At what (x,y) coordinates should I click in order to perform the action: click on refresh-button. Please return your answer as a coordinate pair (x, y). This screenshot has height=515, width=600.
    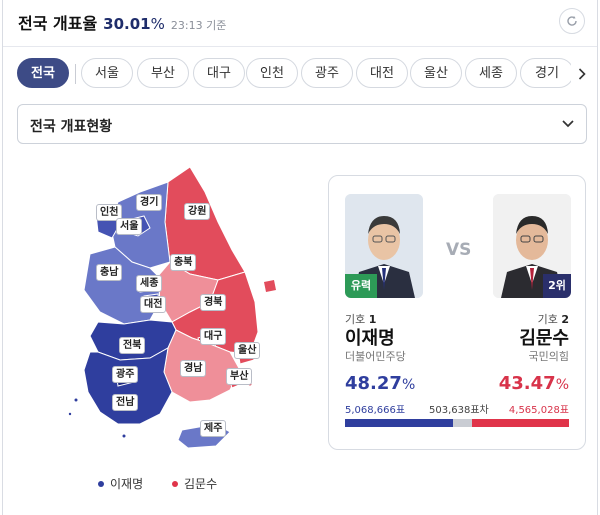
    Looking at the image, I should click on (572, 21).